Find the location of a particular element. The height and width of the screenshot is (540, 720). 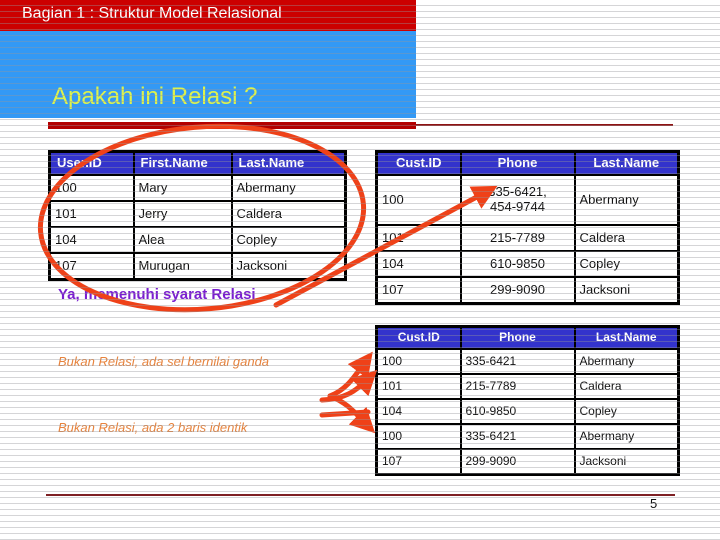

table-row: 100 335-6421, 454-9744 Abermany is located at coordinates (527, 200).